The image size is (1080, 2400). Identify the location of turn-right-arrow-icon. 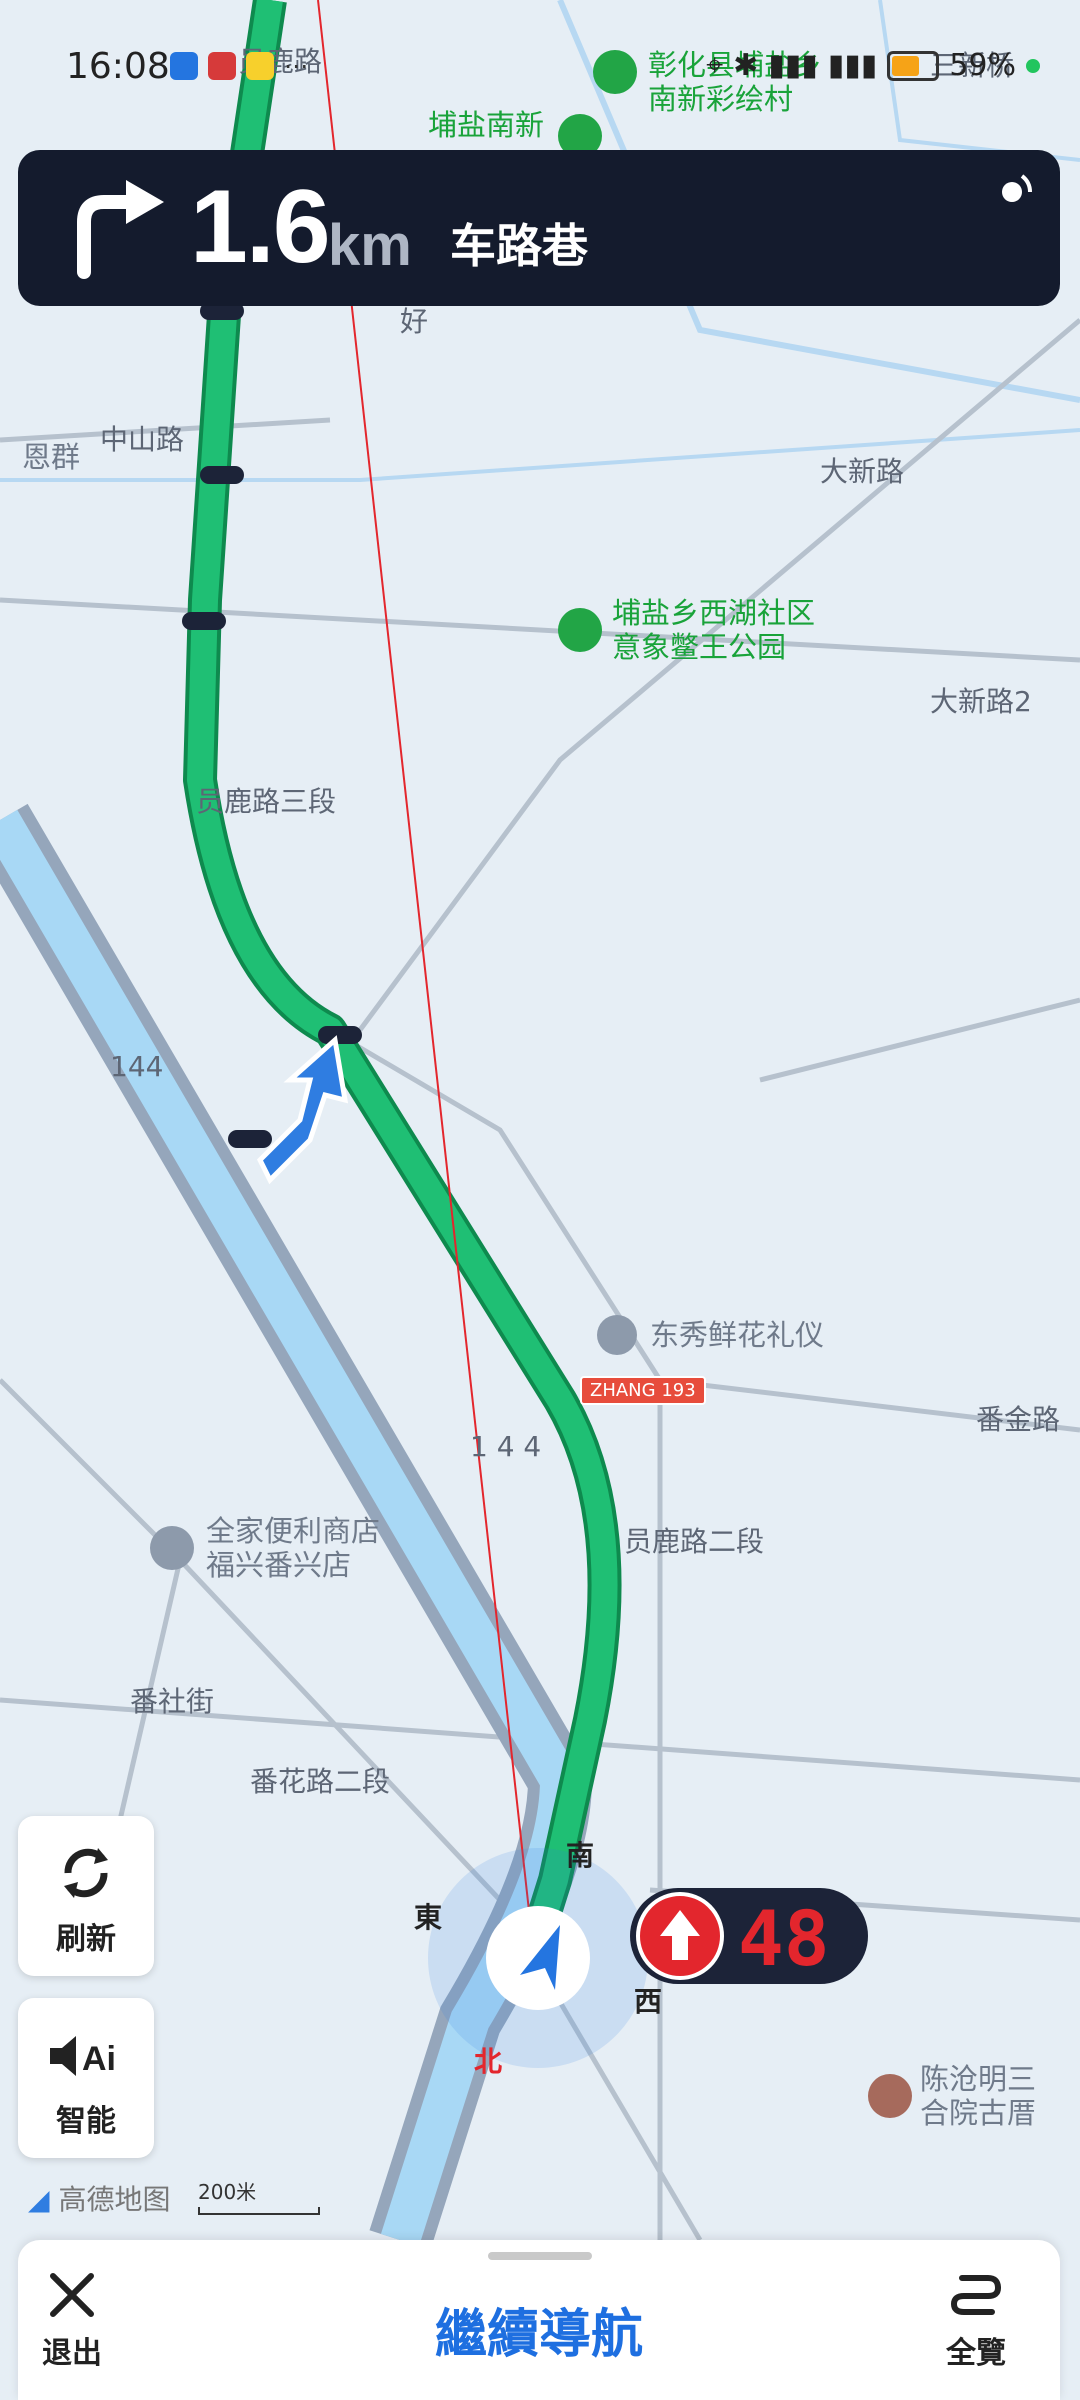
(120, 229).